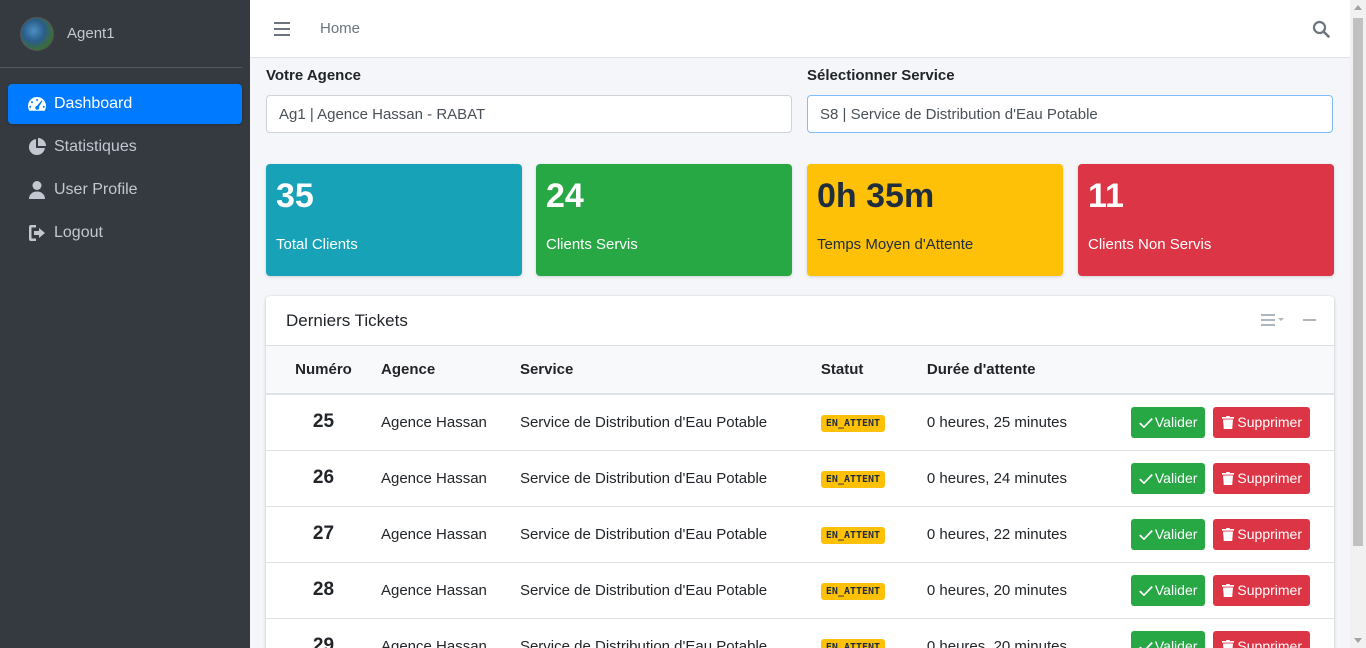  What do you see at coordinates (996, 590) in the screenshot?
I see `cell-duree: 0 heures, 20 minutes` at bounding box center [996, 590].